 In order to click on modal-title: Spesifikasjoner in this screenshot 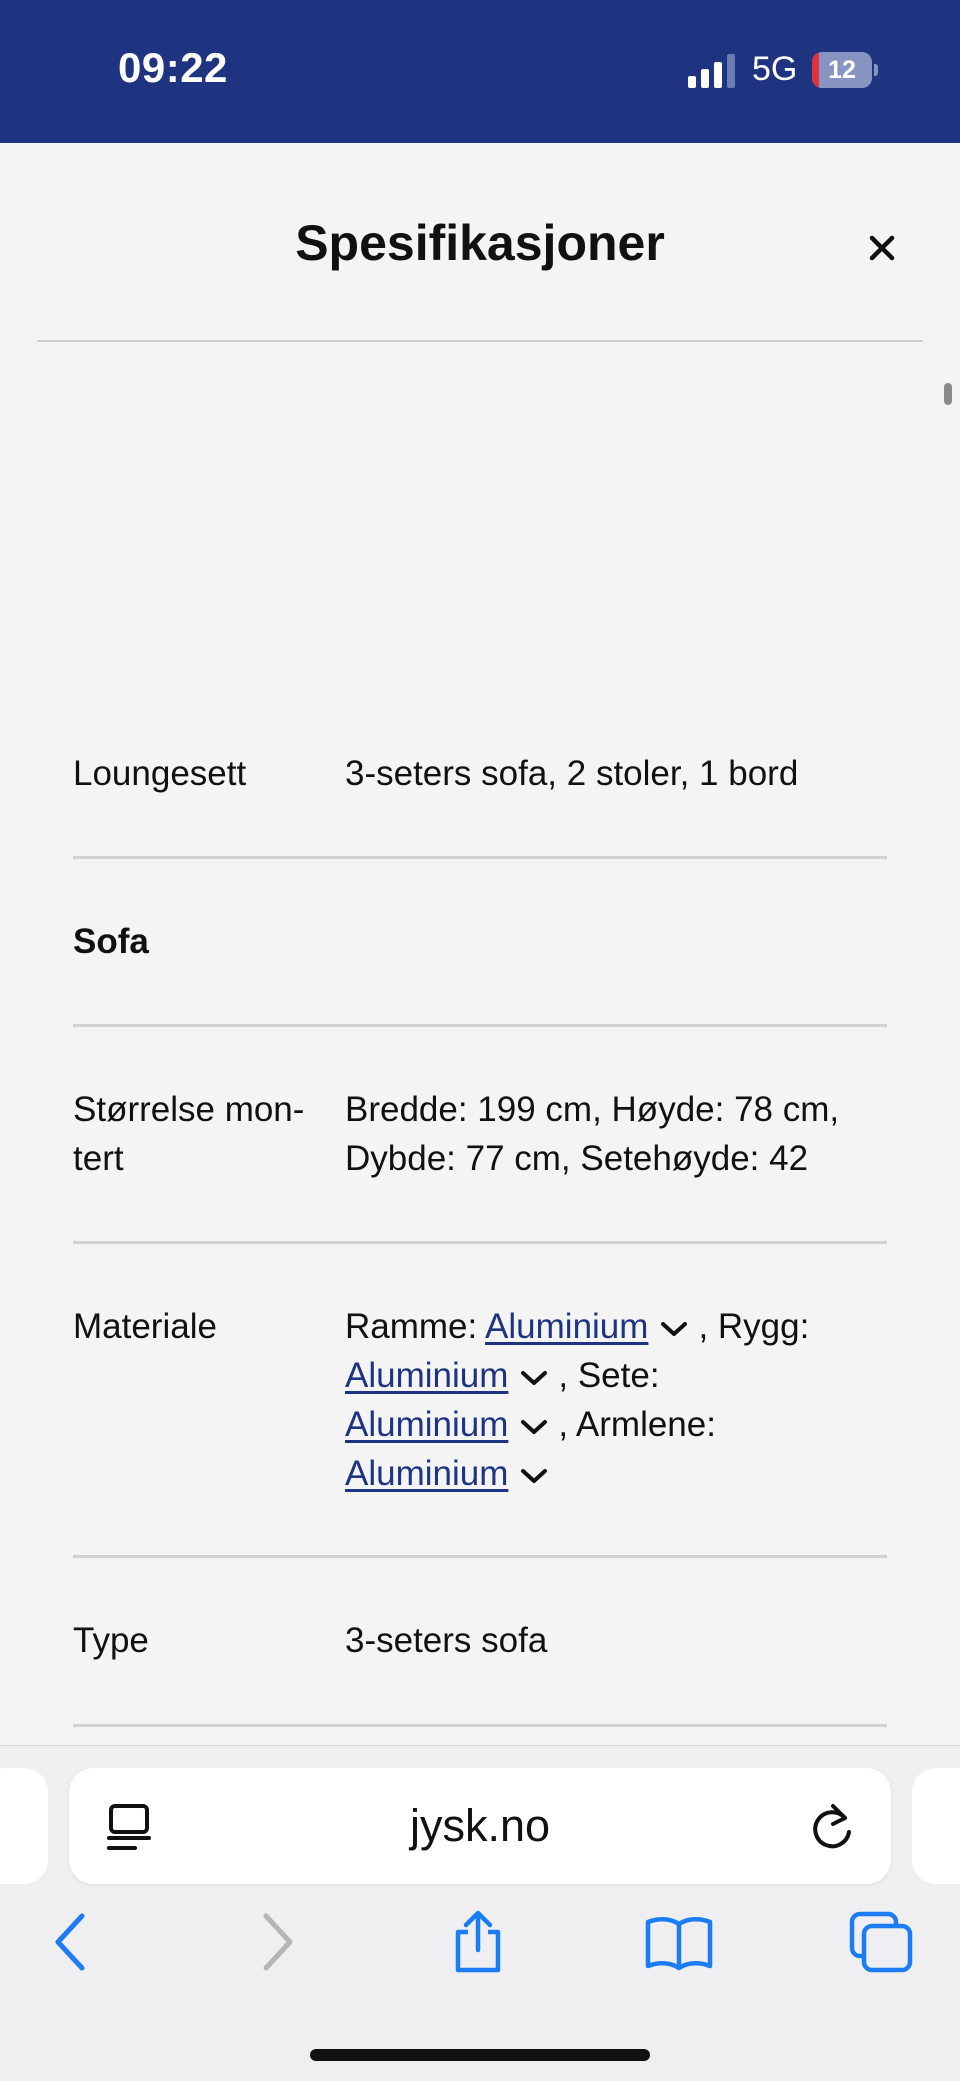, I will do `click(480, 243)`.